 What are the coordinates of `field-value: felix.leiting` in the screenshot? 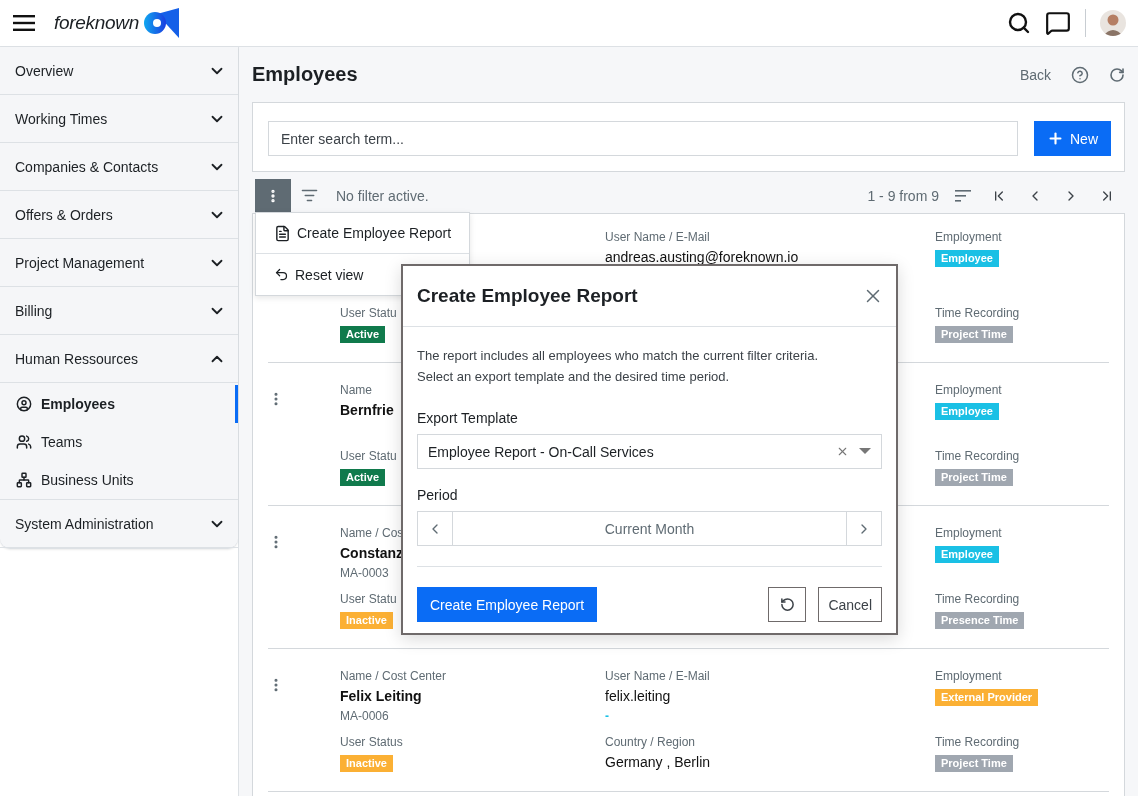 It's located at (638, 696).